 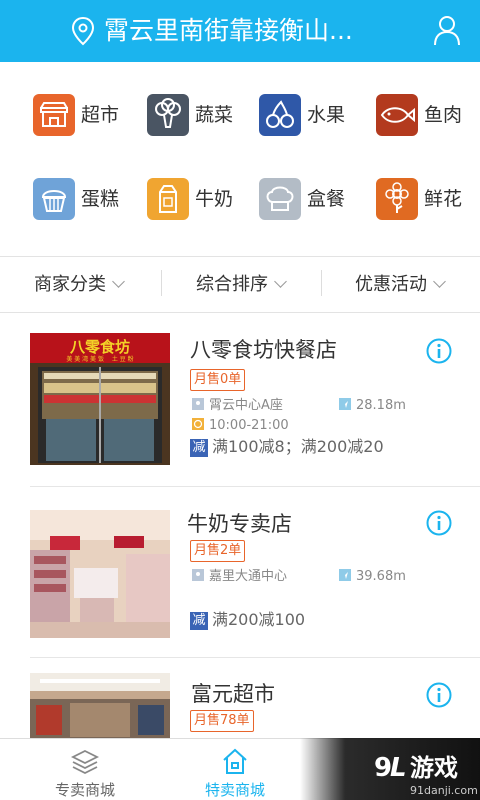 I want to click on shop-list-item: 富元超市 月售78单, so click(x=240, y=698).